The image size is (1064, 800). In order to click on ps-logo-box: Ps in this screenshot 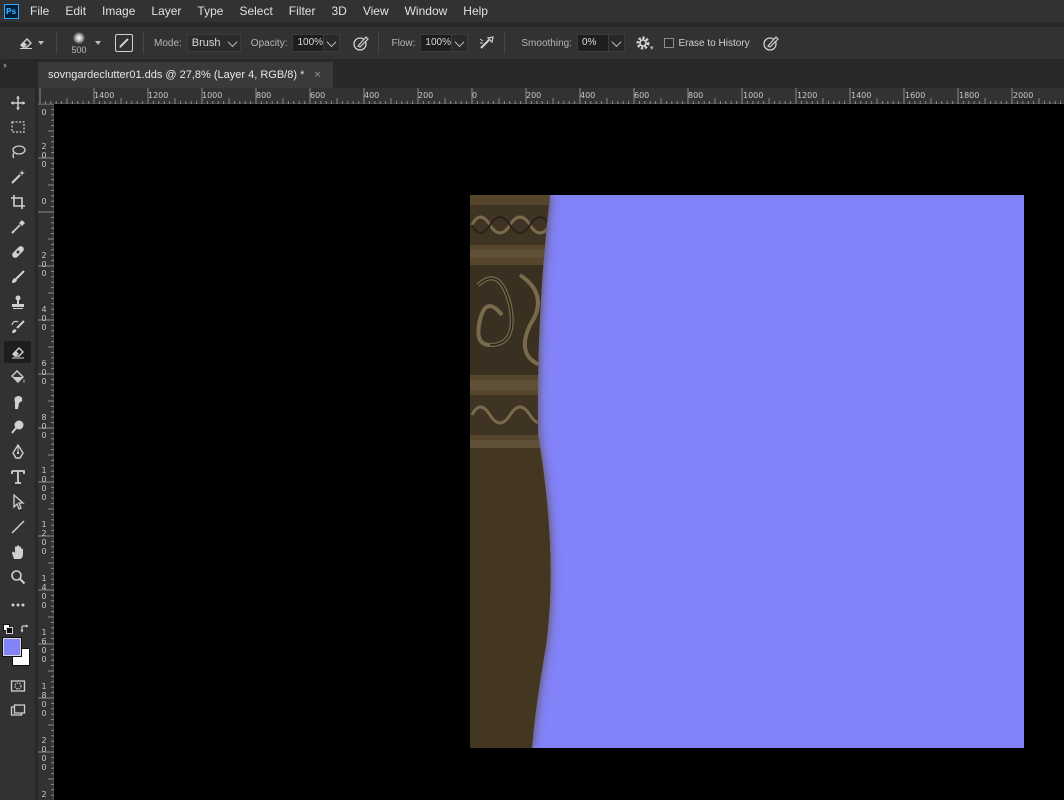, I will do `click(11, 11)`.